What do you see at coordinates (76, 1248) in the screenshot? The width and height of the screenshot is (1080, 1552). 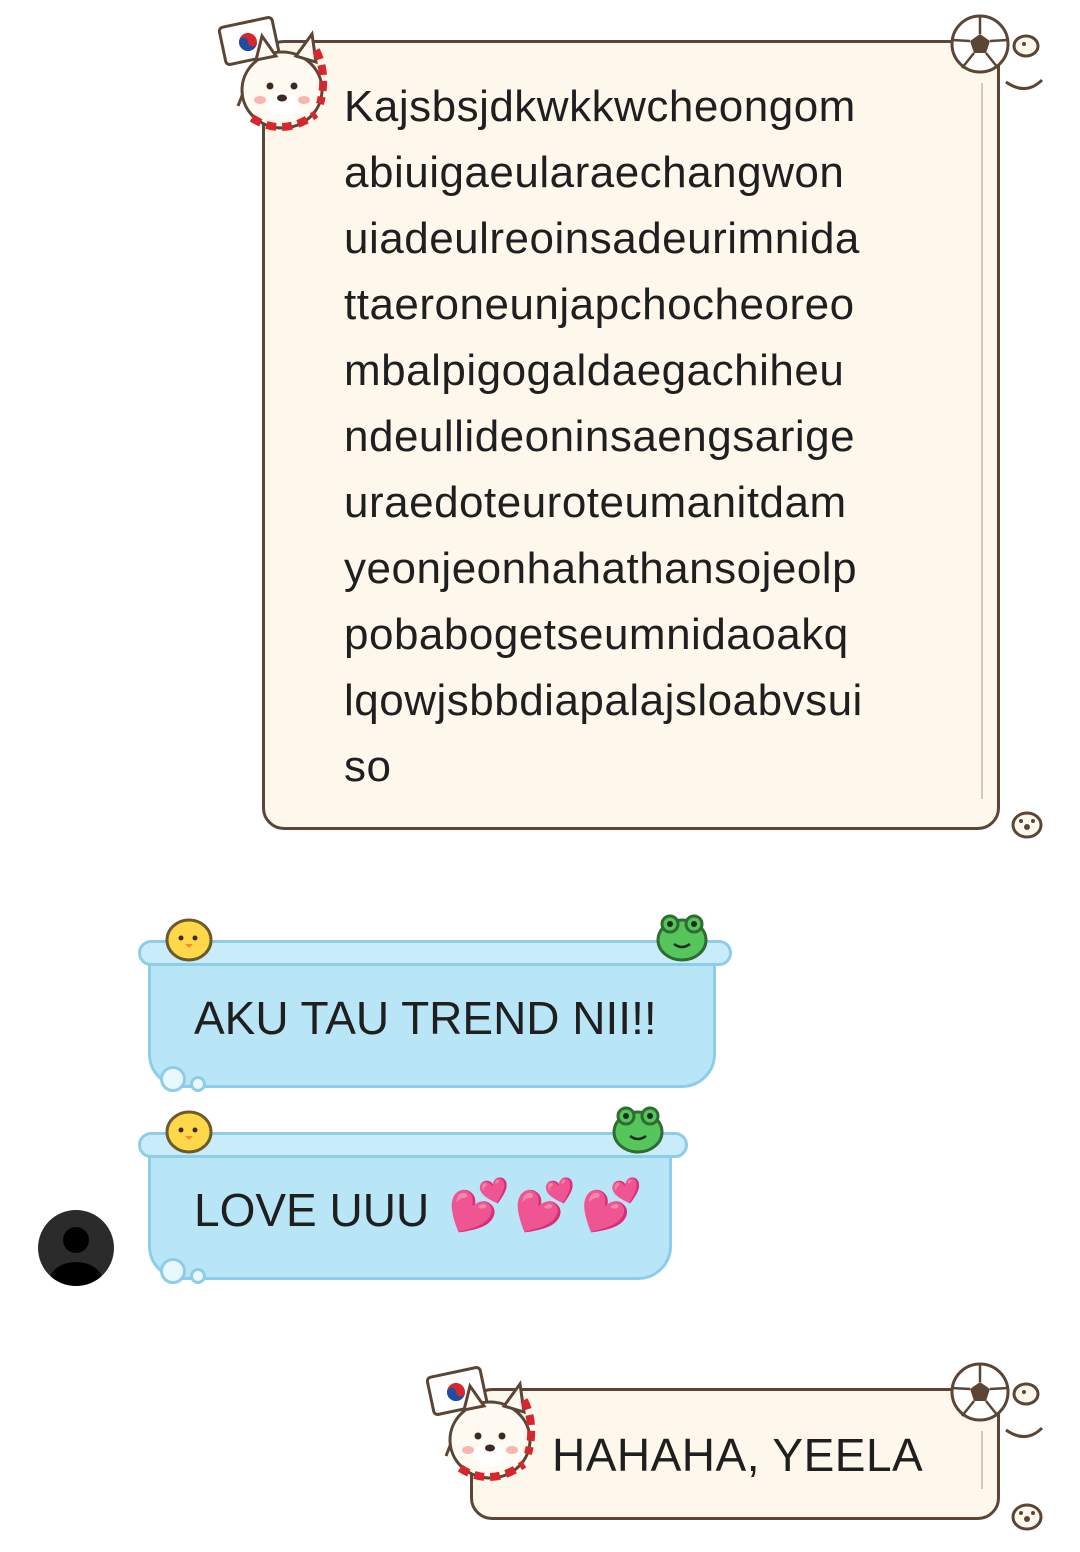 I see `default-user-avatar-icon` at bounding box center [76, 1248].